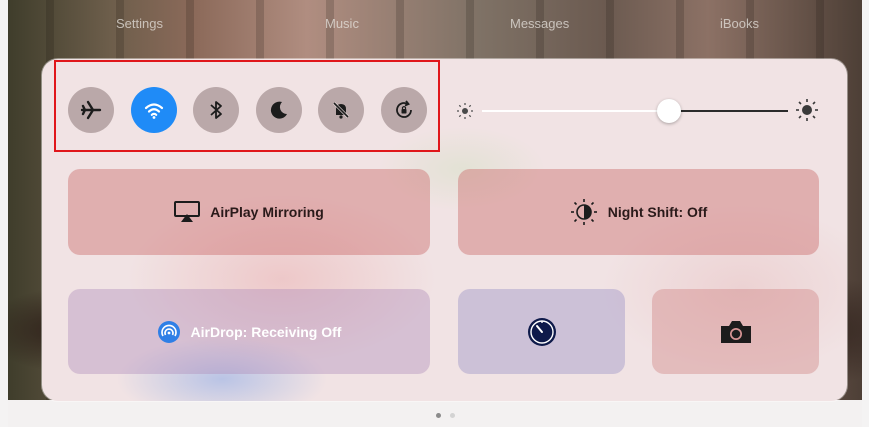 This screenshot has width=869, height=427. I want to click on camera-icon, so click(735, 331).